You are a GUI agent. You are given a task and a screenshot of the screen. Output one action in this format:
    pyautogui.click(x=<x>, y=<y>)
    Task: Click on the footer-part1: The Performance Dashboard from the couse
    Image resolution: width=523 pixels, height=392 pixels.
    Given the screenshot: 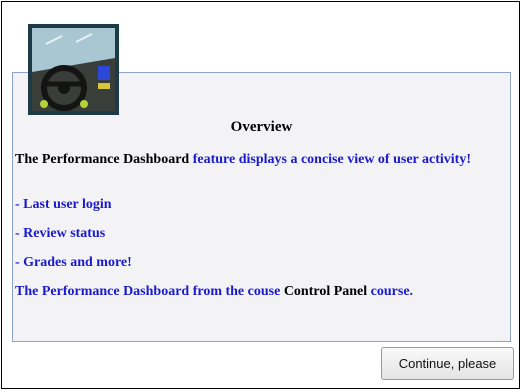 What is the action you would take?
    pyautogui.click(x=149, y=291)
    